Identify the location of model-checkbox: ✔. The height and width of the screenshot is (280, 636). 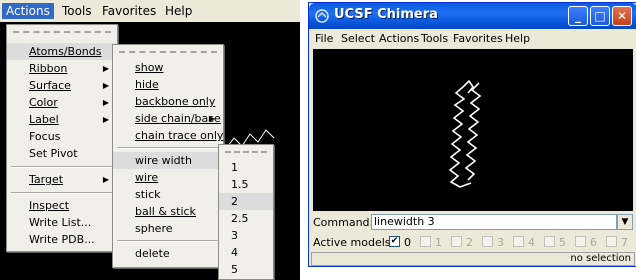
(394, 241).